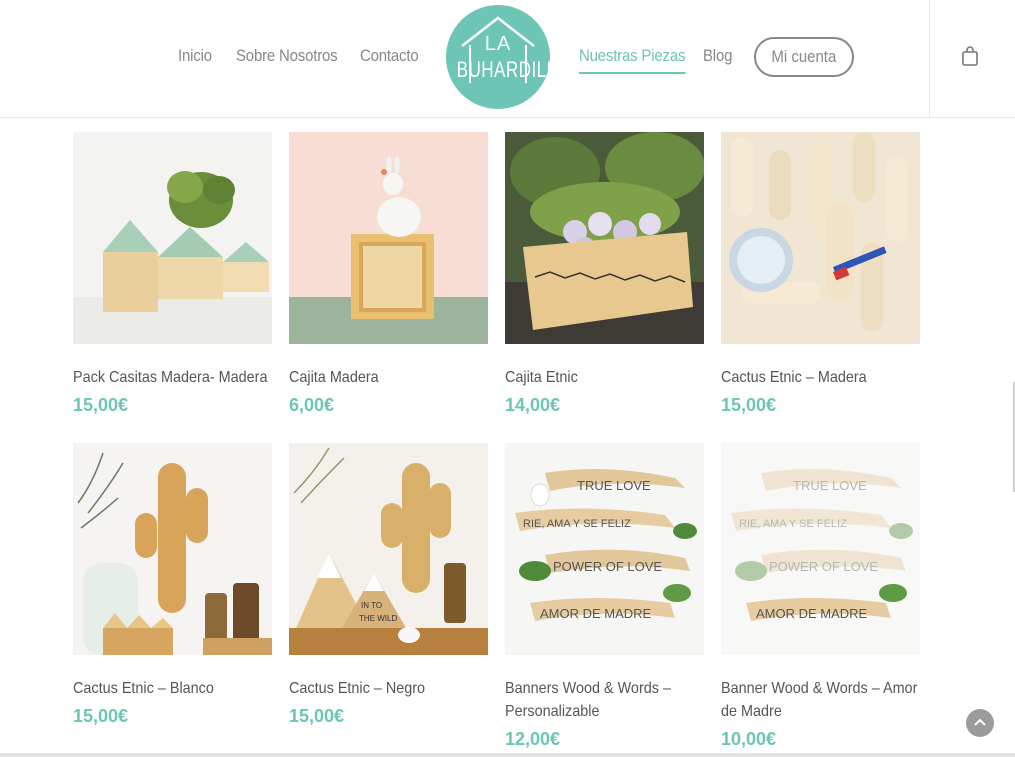 The width and height of the screenshot is (1015, 757). I want to click on product-image: IN TO THE WILD, so click(388, 549).